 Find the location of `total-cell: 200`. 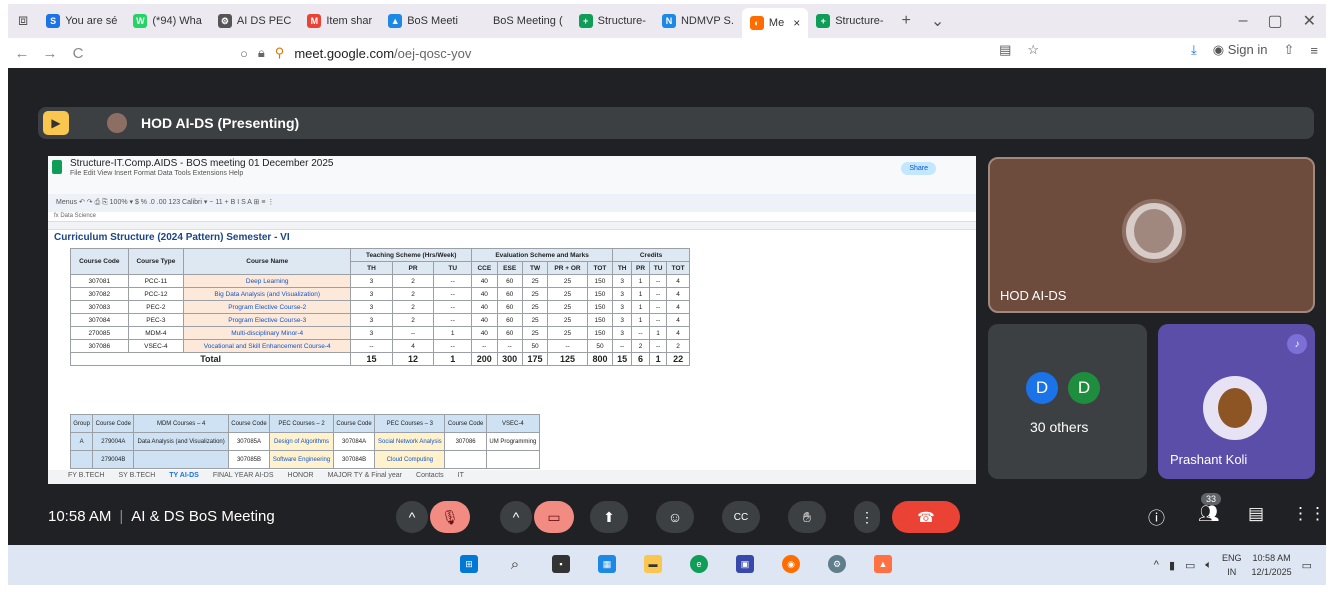

total-cell: 200 is located at coordinates (484, 359).